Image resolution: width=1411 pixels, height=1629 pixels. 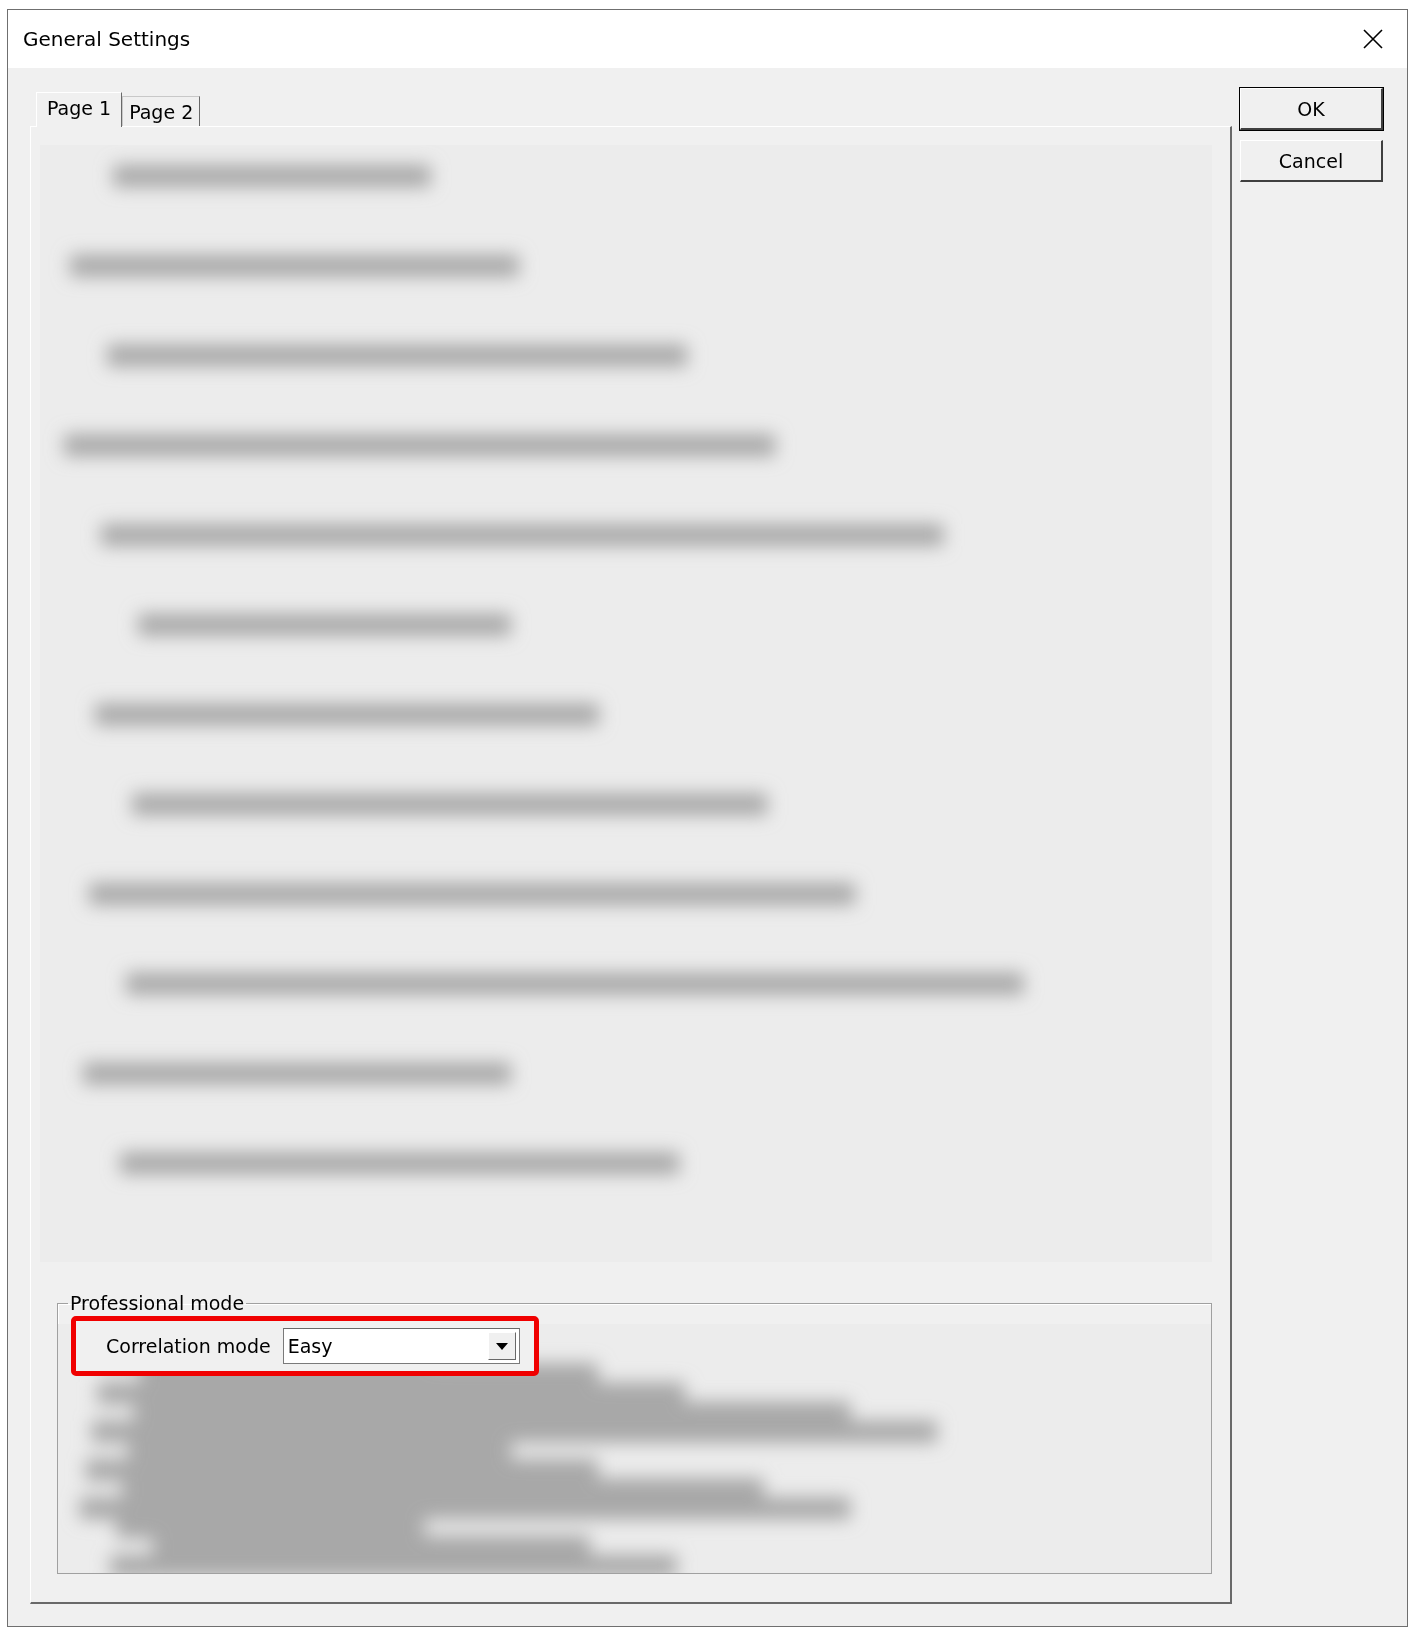 What do you see at coordinates (157, 1303) in the screenshot?
I see `group-title: Professional mode` at bounding box center [157, 1303].